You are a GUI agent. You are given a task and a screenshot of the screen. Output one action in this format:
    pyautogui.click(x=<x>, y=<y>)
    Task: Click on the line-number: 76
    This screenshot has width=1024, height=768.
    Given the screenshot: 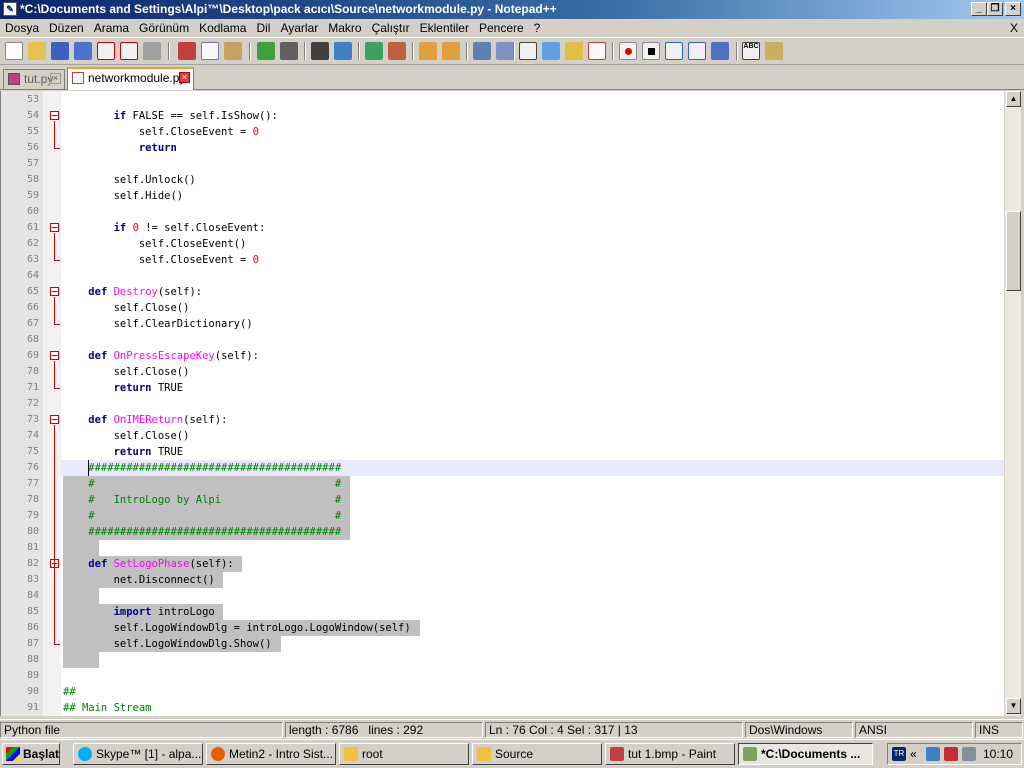 What is the action you would take?
    pyautogui.click(x=32, y=467)
    